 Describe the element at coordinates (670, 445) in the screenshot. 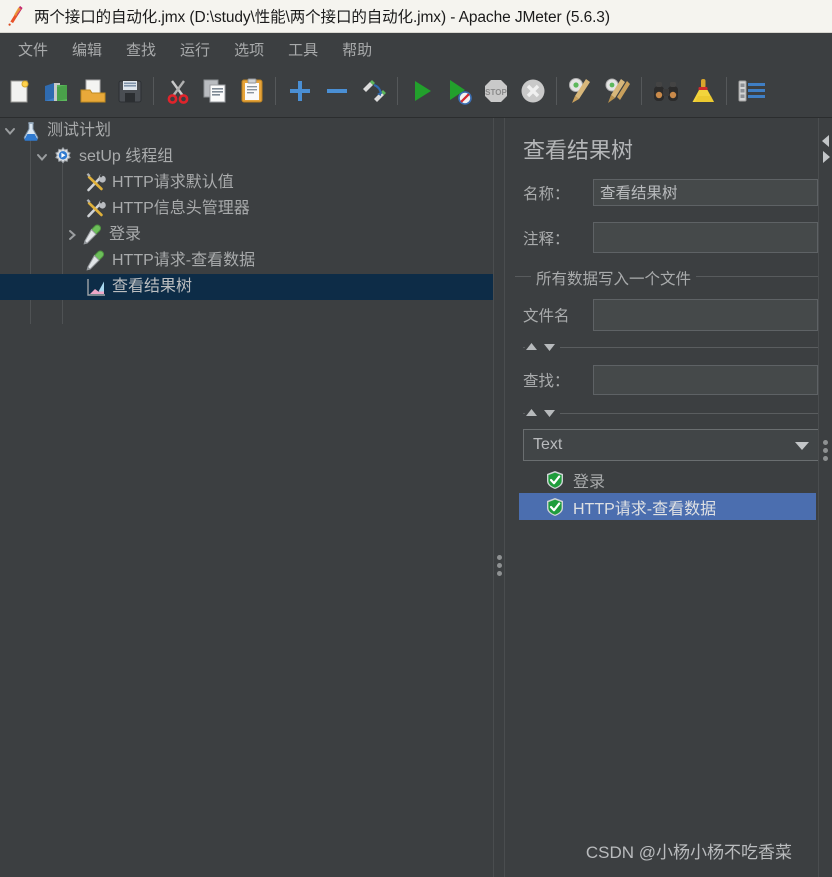

I see `renderer-select: Text` at that location.